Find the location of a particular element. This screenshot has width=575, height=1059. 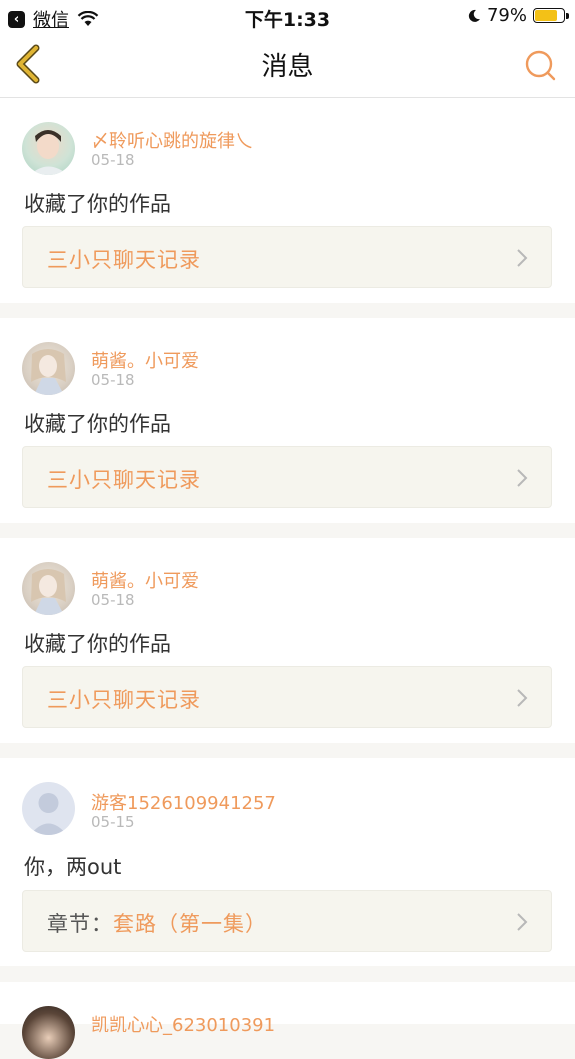

link-title: 套路（第一集） is located at coordinates (190, 924).